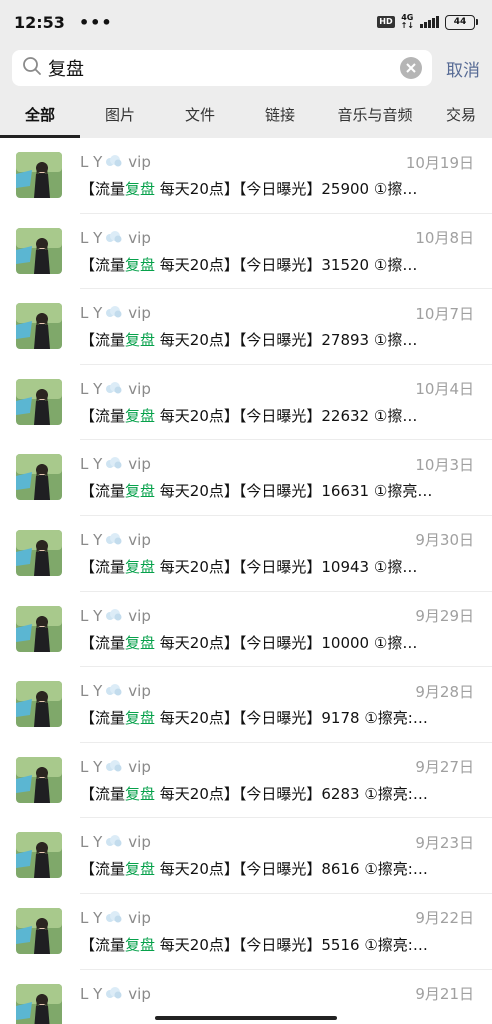  Describe the element at coordinates (439, 162) in the screenshot. I see `message-date: 10月19日` at that location.